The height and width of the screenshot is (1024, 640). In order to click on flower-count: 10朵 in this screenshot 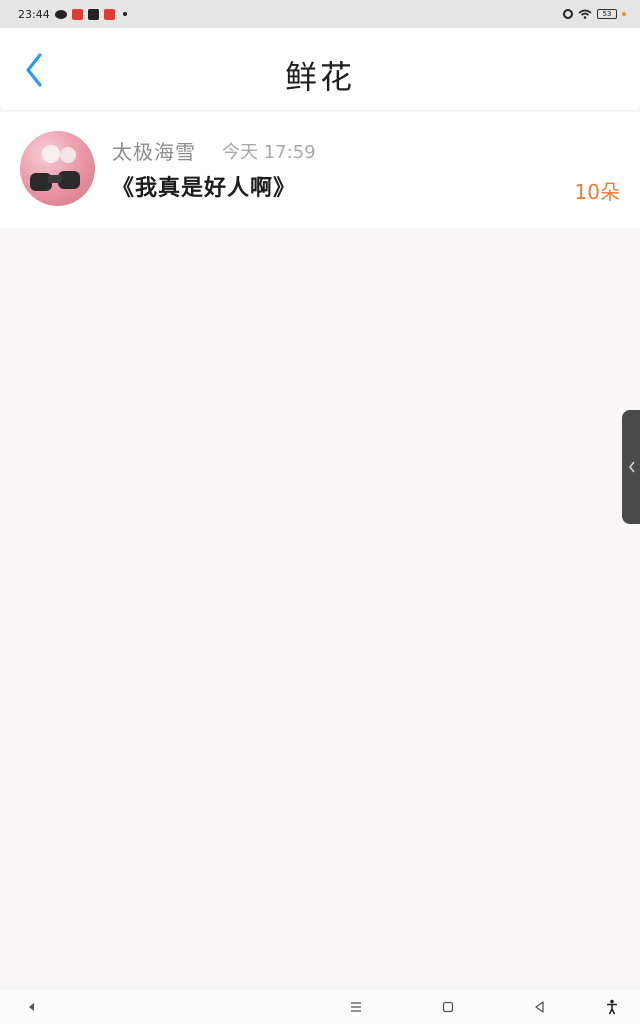, I will do `click(597, 192)`.